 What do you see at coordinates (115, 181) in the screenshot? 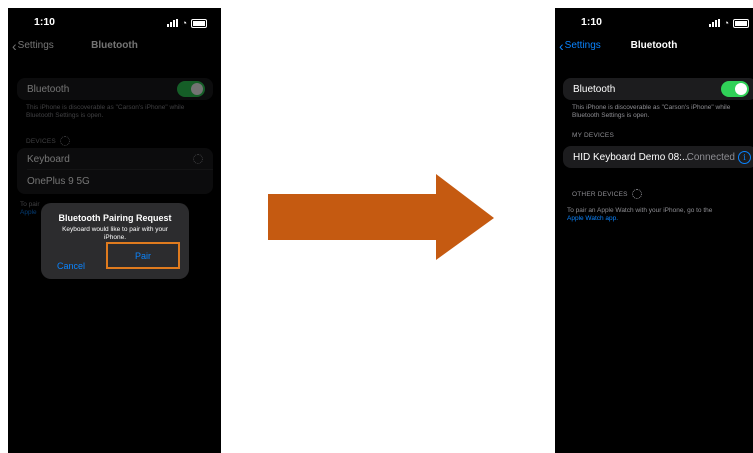
I see `device-row-oneplus: OnePlus 9 5G` at bounding box center [115, 181].